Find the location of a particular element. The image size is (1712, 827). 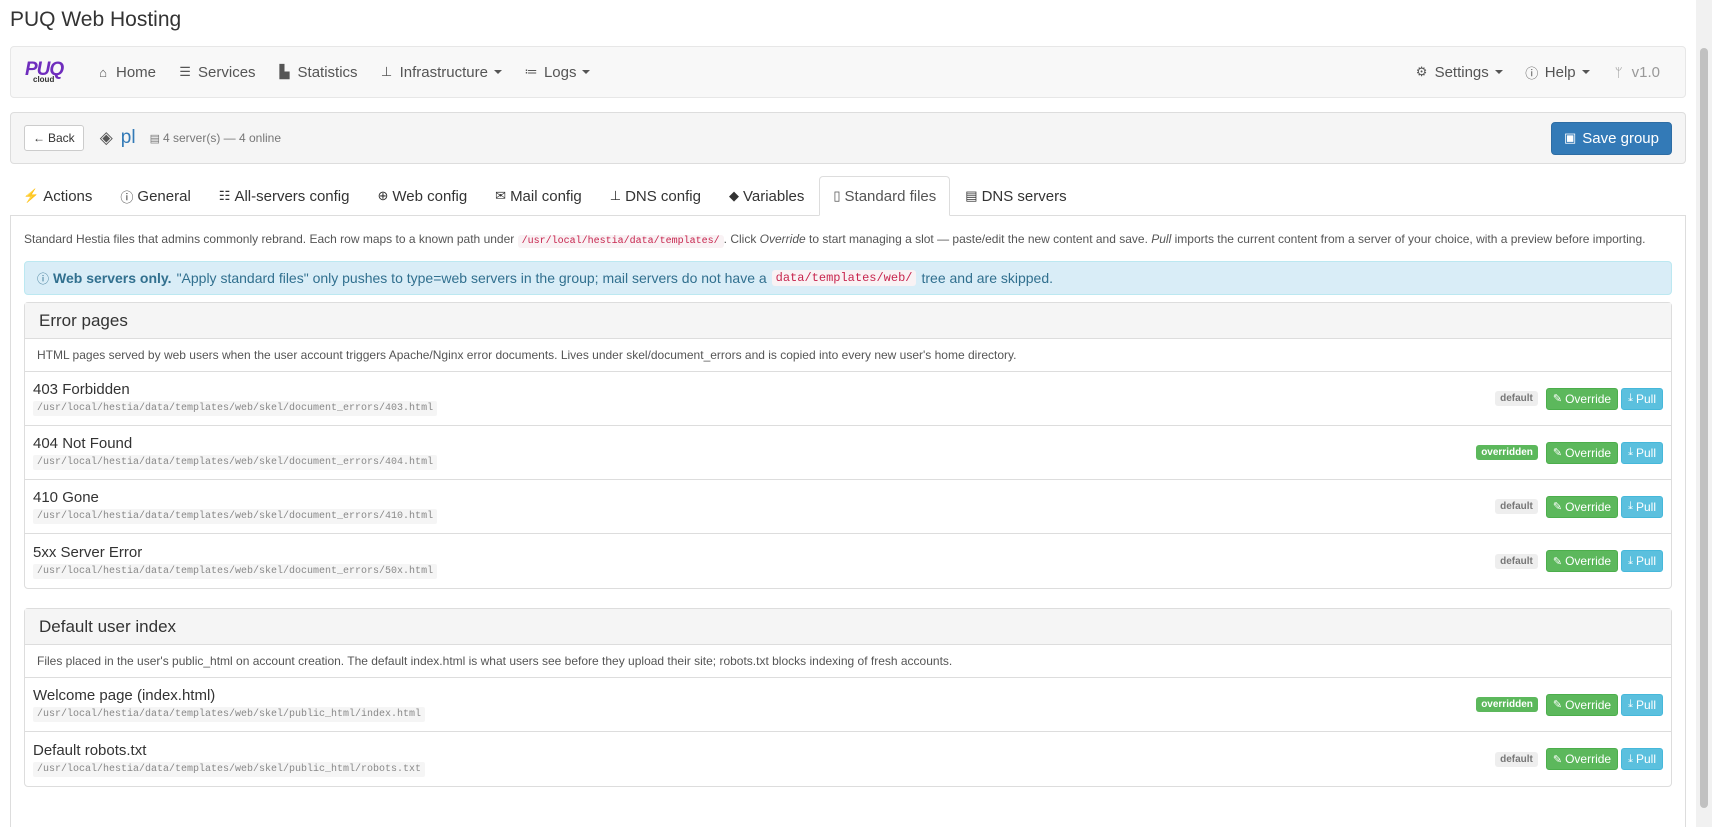

arrow-left-icon: ← is located at coordinates (39, 138).